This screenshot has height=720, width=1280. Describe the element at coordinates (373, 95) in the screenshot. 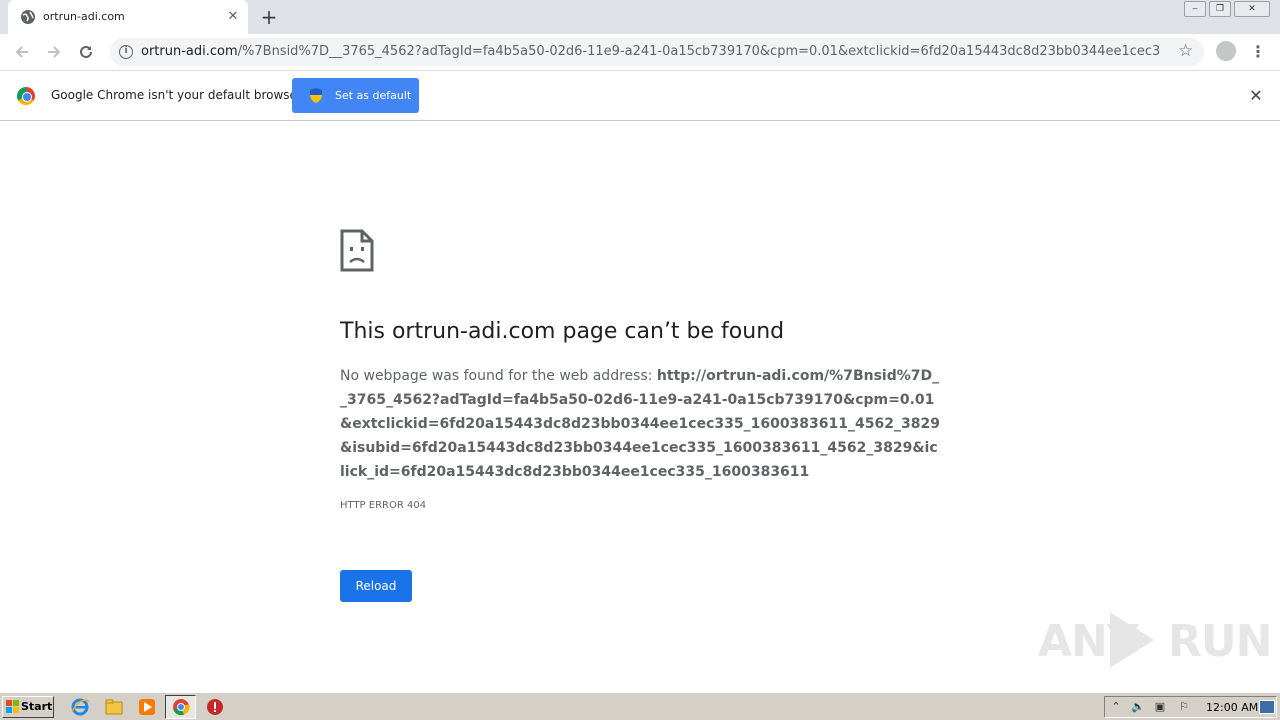

I see `set-as-default-label: Set as default` at that location.